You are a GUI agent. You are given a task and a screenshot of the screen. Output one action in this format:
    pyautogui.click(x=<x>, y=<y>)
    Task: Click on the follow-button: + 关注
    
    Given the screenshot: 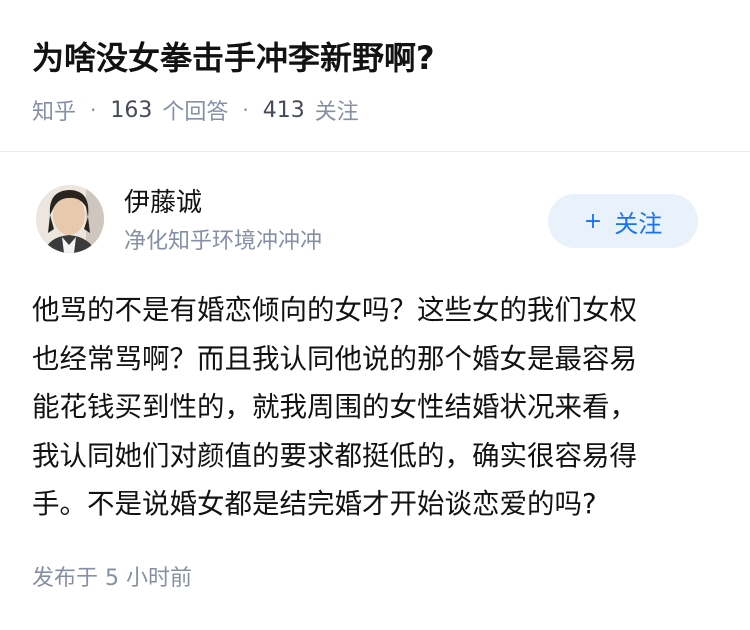 What is the action you would take?
    pyautogui.click(x=623, y=221)
    